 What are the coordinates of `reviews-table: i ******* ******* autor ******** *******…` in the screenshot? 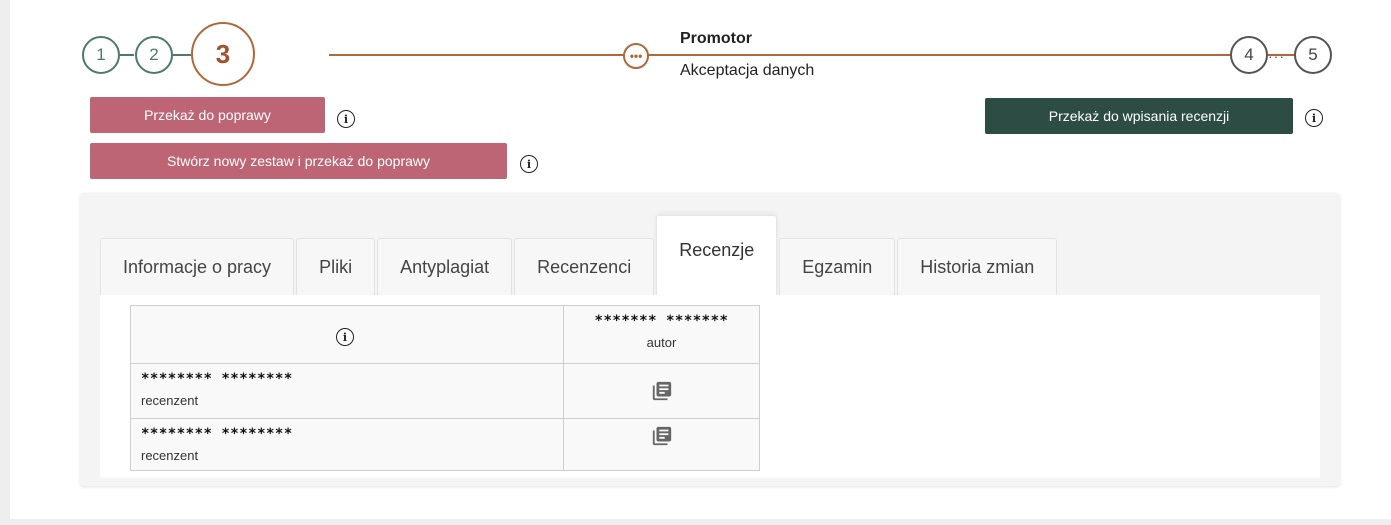 It's located at (445, 388).